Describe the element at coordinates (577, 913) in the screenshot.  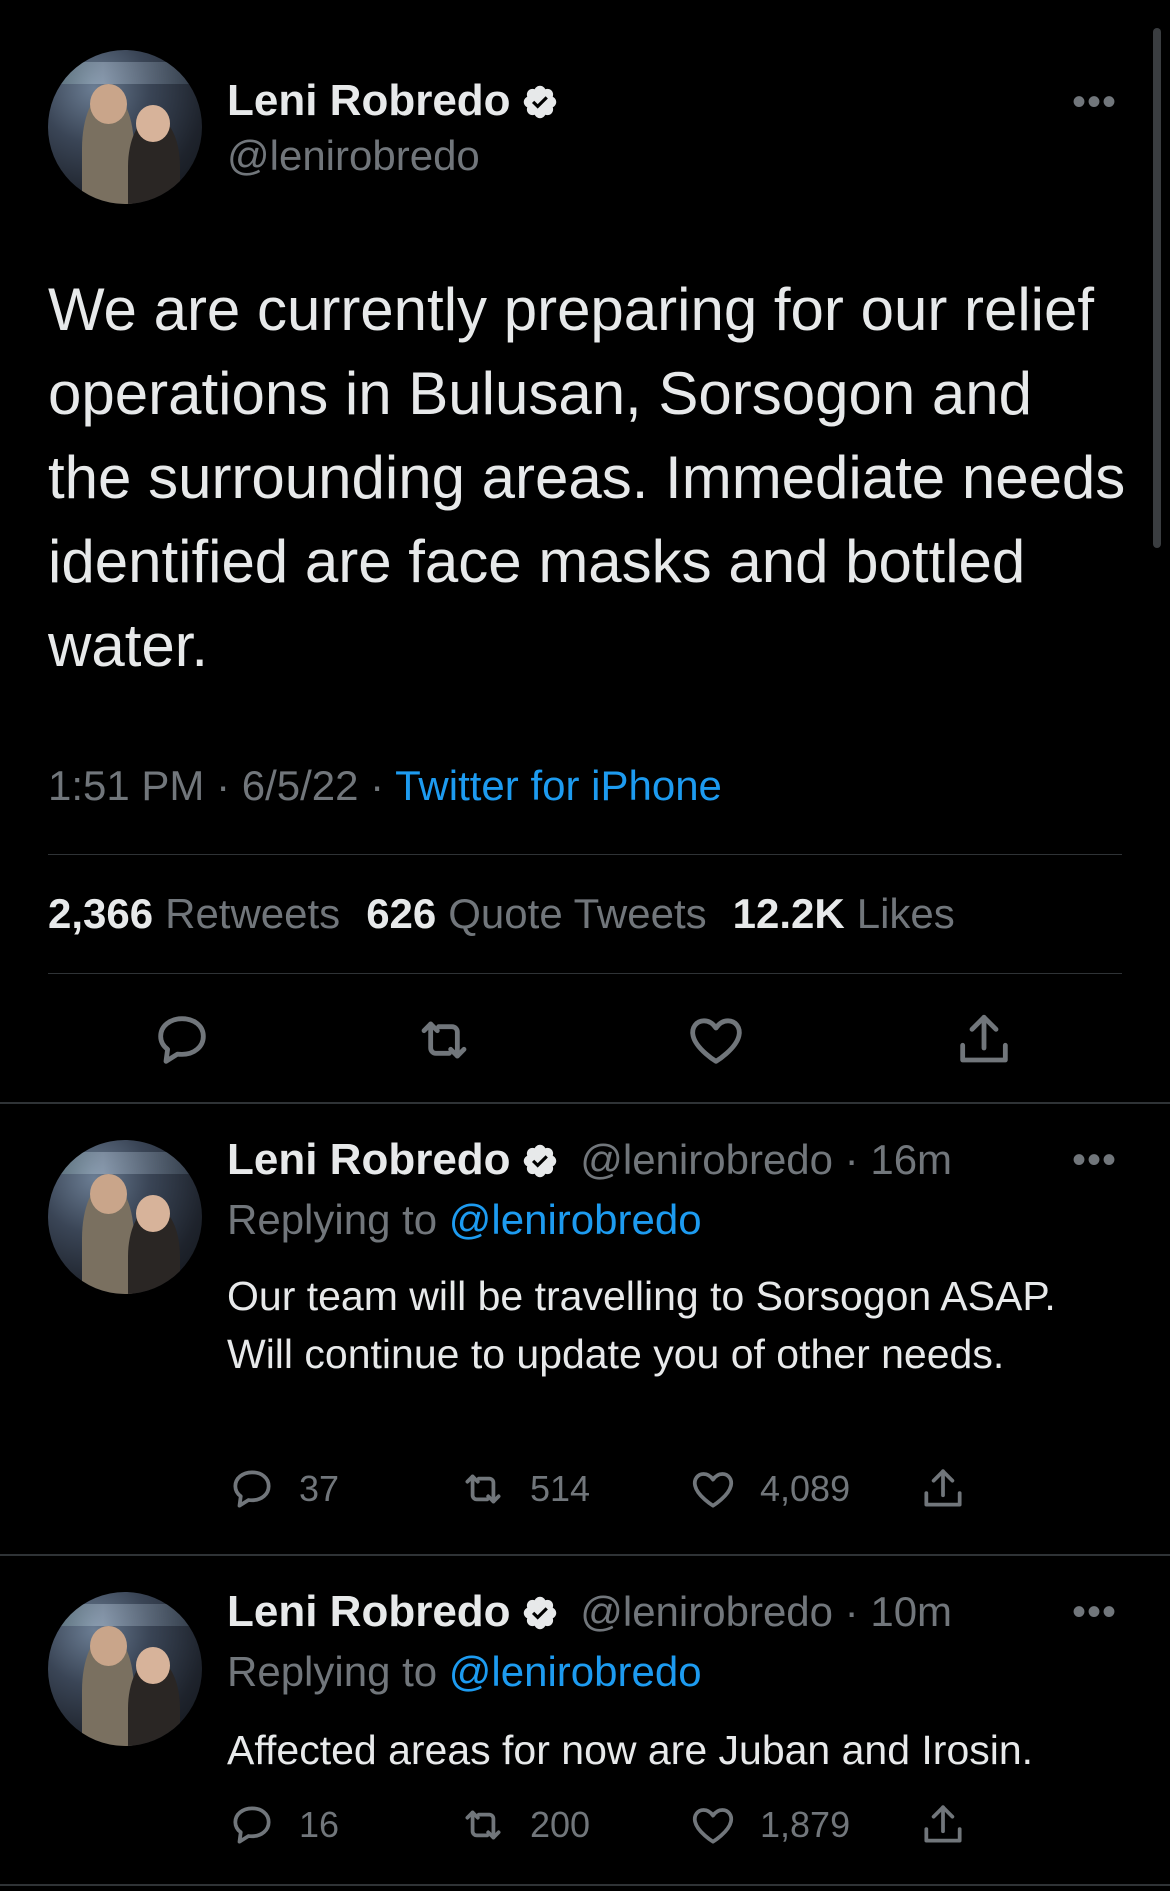
I see `quotes-label: Quote Tweets` at that location.